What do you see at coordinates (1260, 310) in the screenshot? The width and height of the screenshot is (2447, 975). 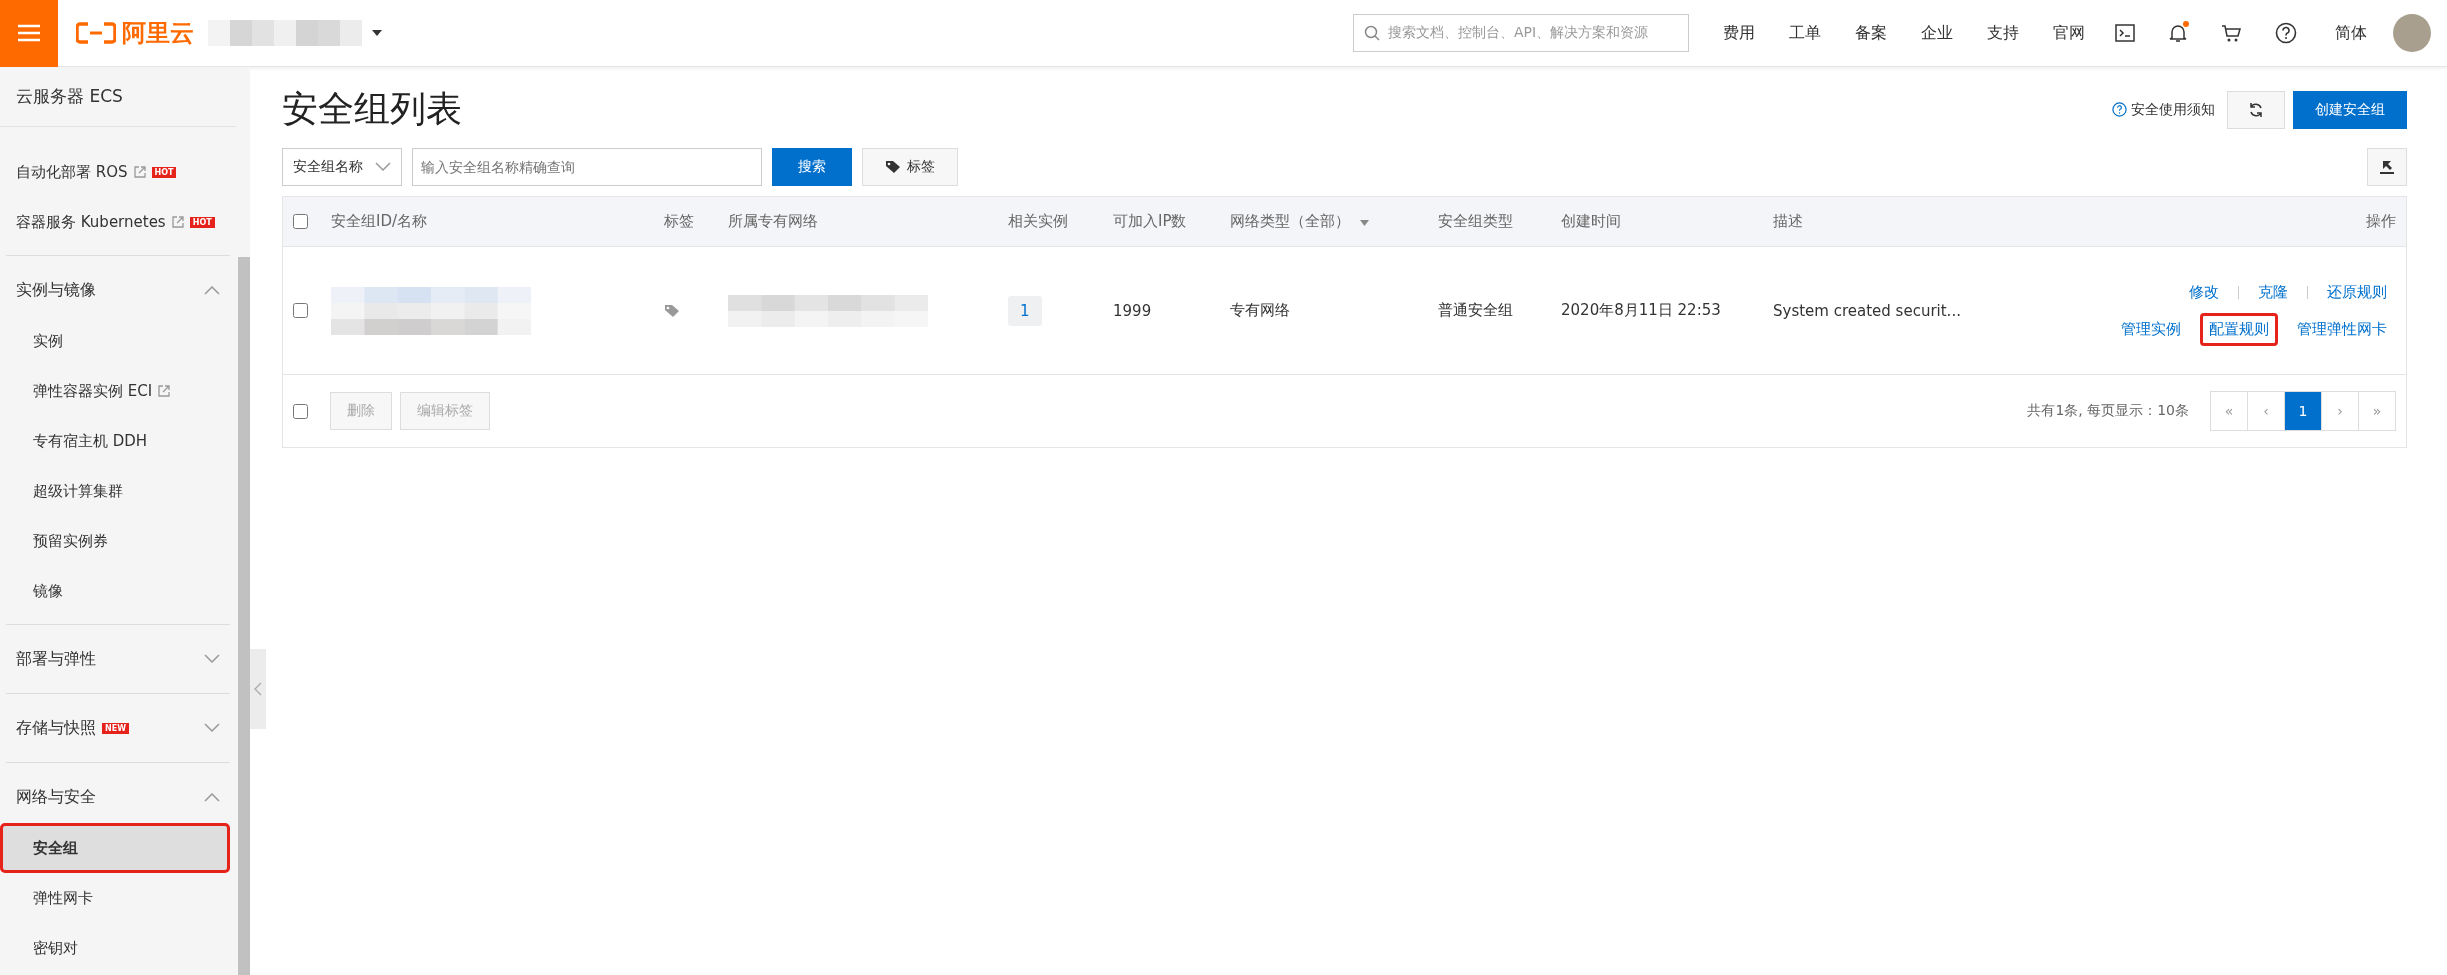 I see `table-cell-text: 专有网络` at bounding box center [1260, 310].